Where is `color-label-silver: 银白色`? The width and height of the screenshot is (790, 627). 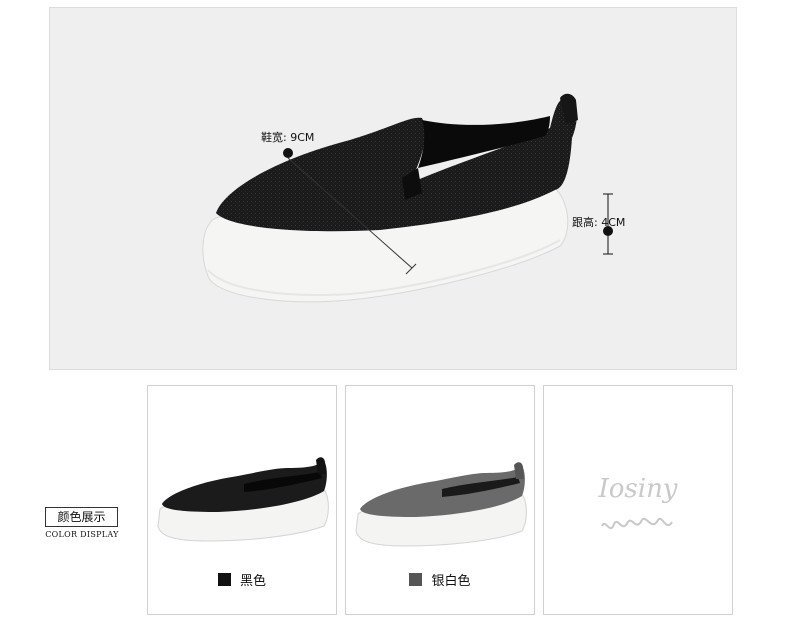
color-label-silver: 银白色 is located at coordinates (451, 581).